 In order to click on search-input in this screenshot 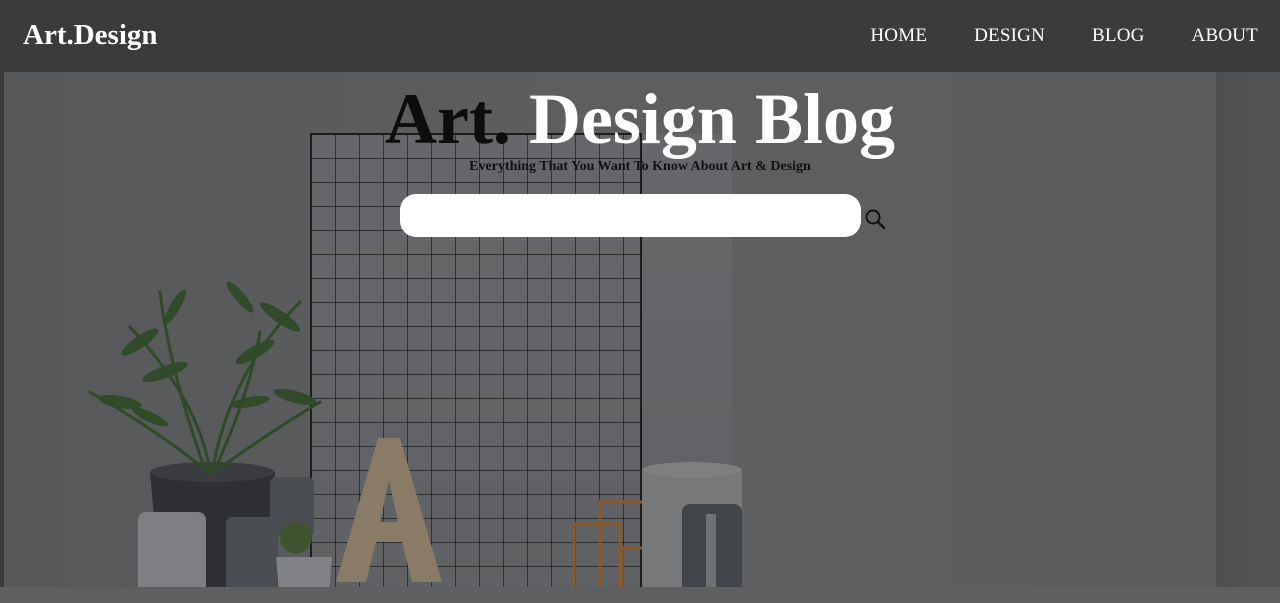, I will do `click(630, 215)`.